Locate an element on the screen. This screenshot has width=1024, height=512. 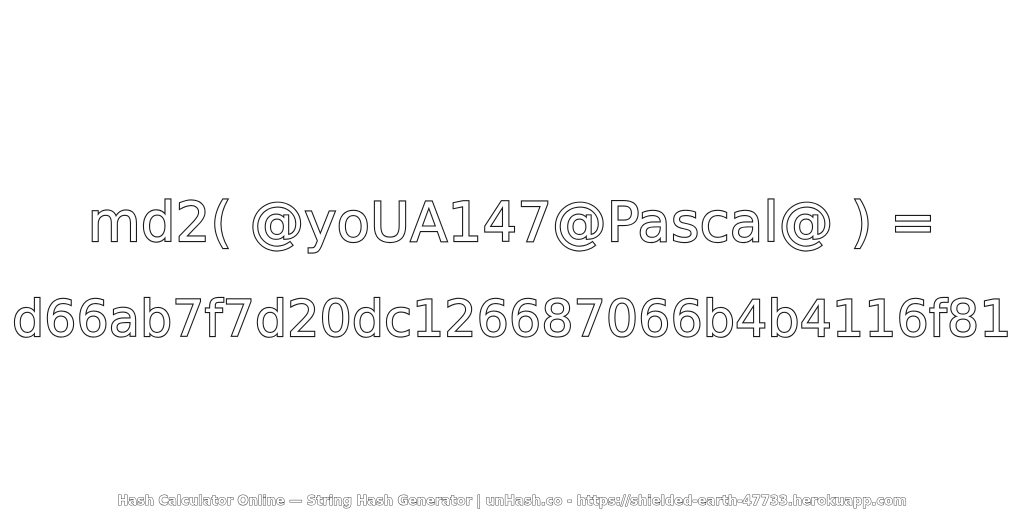
hash-value: d66ab7f7d20dc126687066b4b4116f81 is located at coordinates (511, 319).